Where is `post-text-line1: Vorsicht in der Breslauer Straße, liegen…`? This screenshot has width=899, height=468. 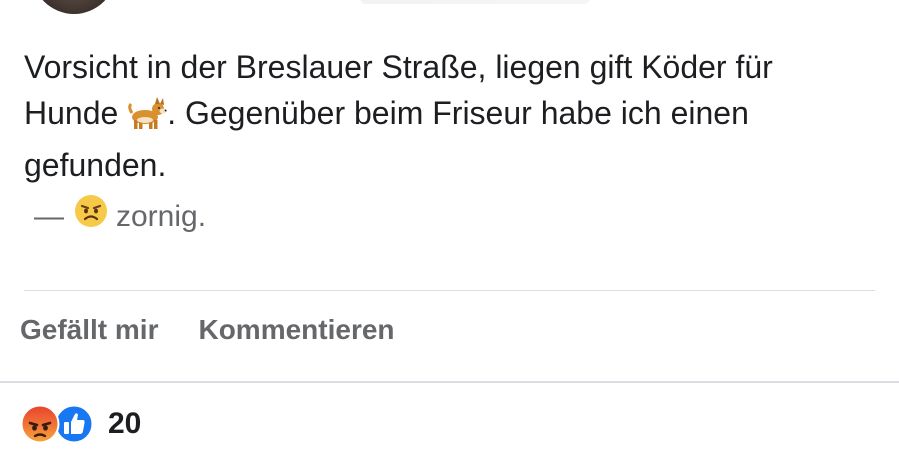 post-text-line1: Vorsicht in der Breslauer Straße, liegen… is located at coordinates (398, 67).